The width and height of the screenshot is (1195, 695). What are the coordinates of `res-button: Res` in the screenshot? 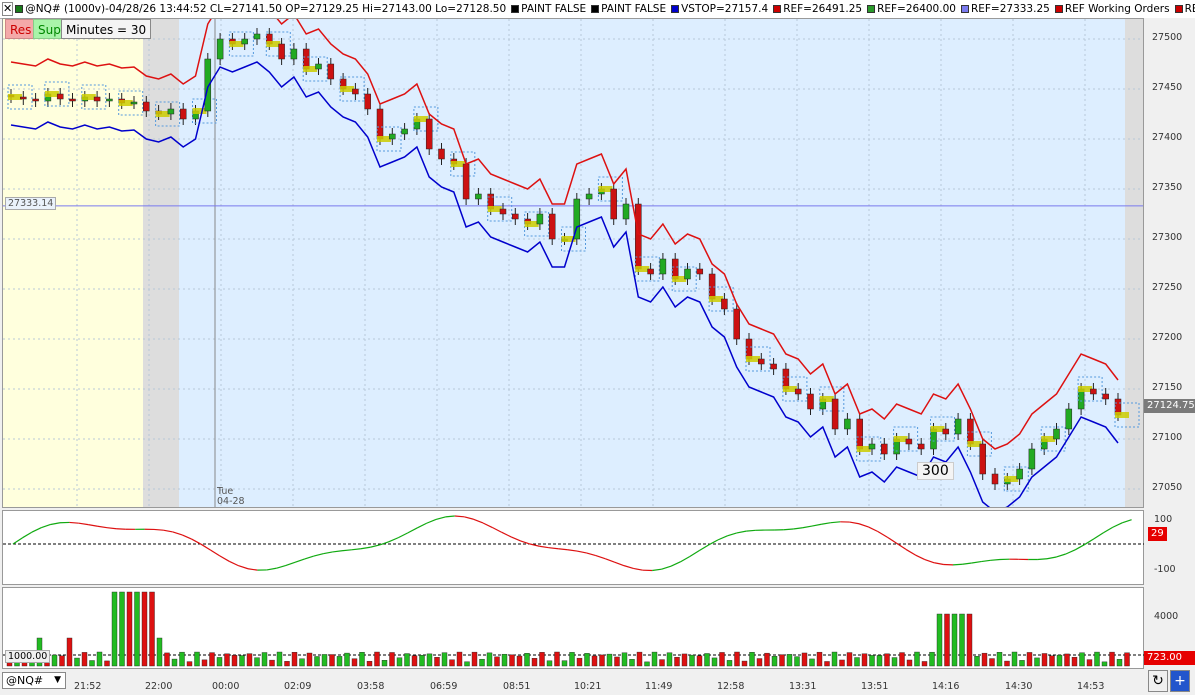 It's located at (21, 29).